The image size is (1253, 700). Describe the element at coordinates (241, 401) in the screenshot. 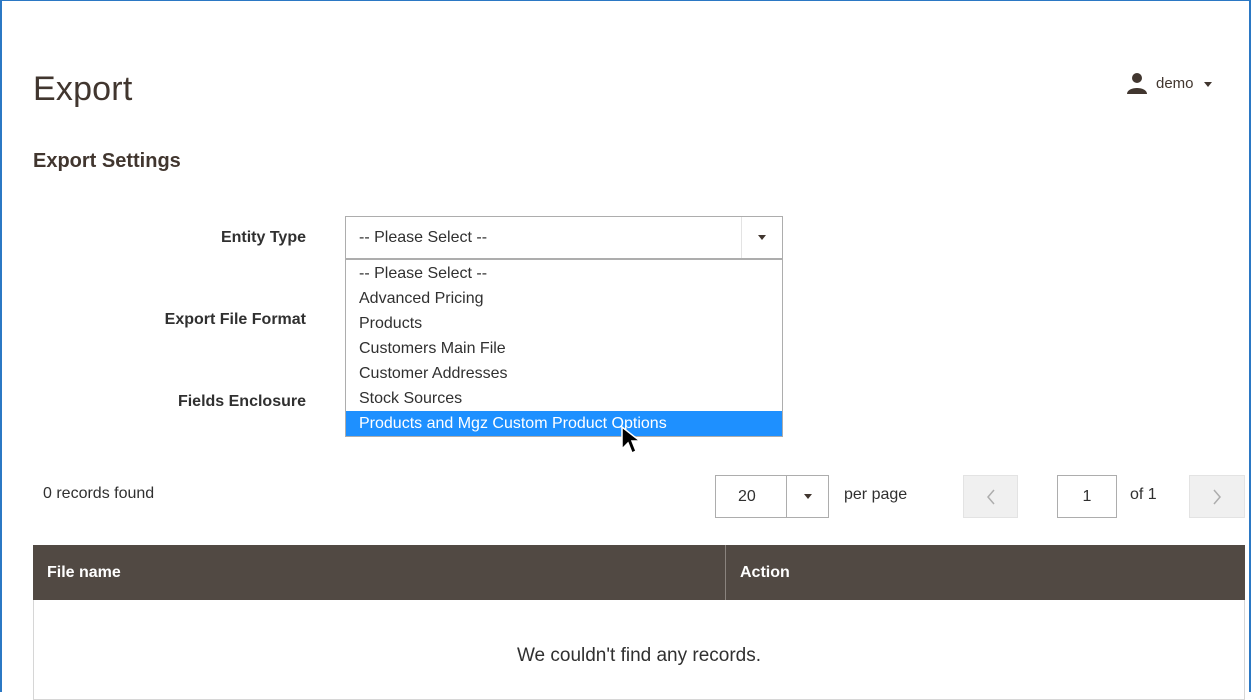

I see `fields-enclosure-label: Fields Enclosure` at that location.